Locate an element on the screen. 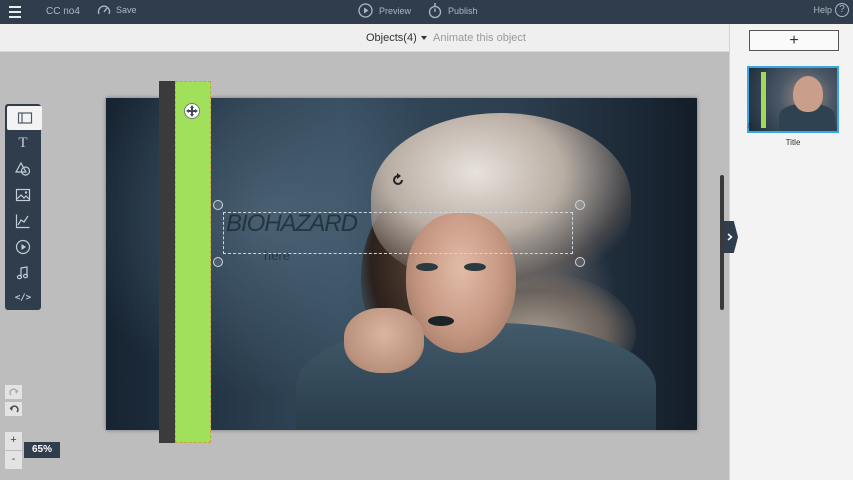 This screenshot has width=853, height=480. tool-image is located at coordinates (23, 195).